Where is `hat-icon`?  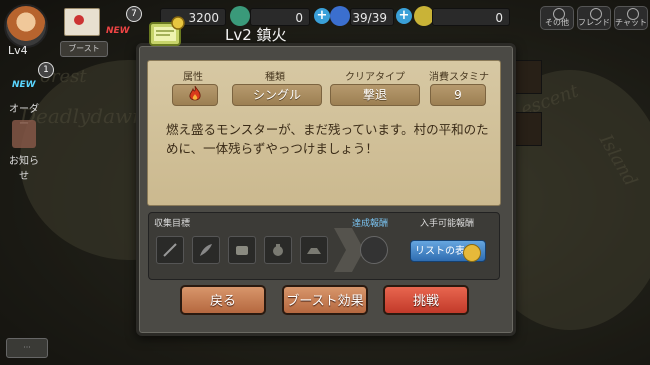 hat-icon is located at coordinates (314, 251).